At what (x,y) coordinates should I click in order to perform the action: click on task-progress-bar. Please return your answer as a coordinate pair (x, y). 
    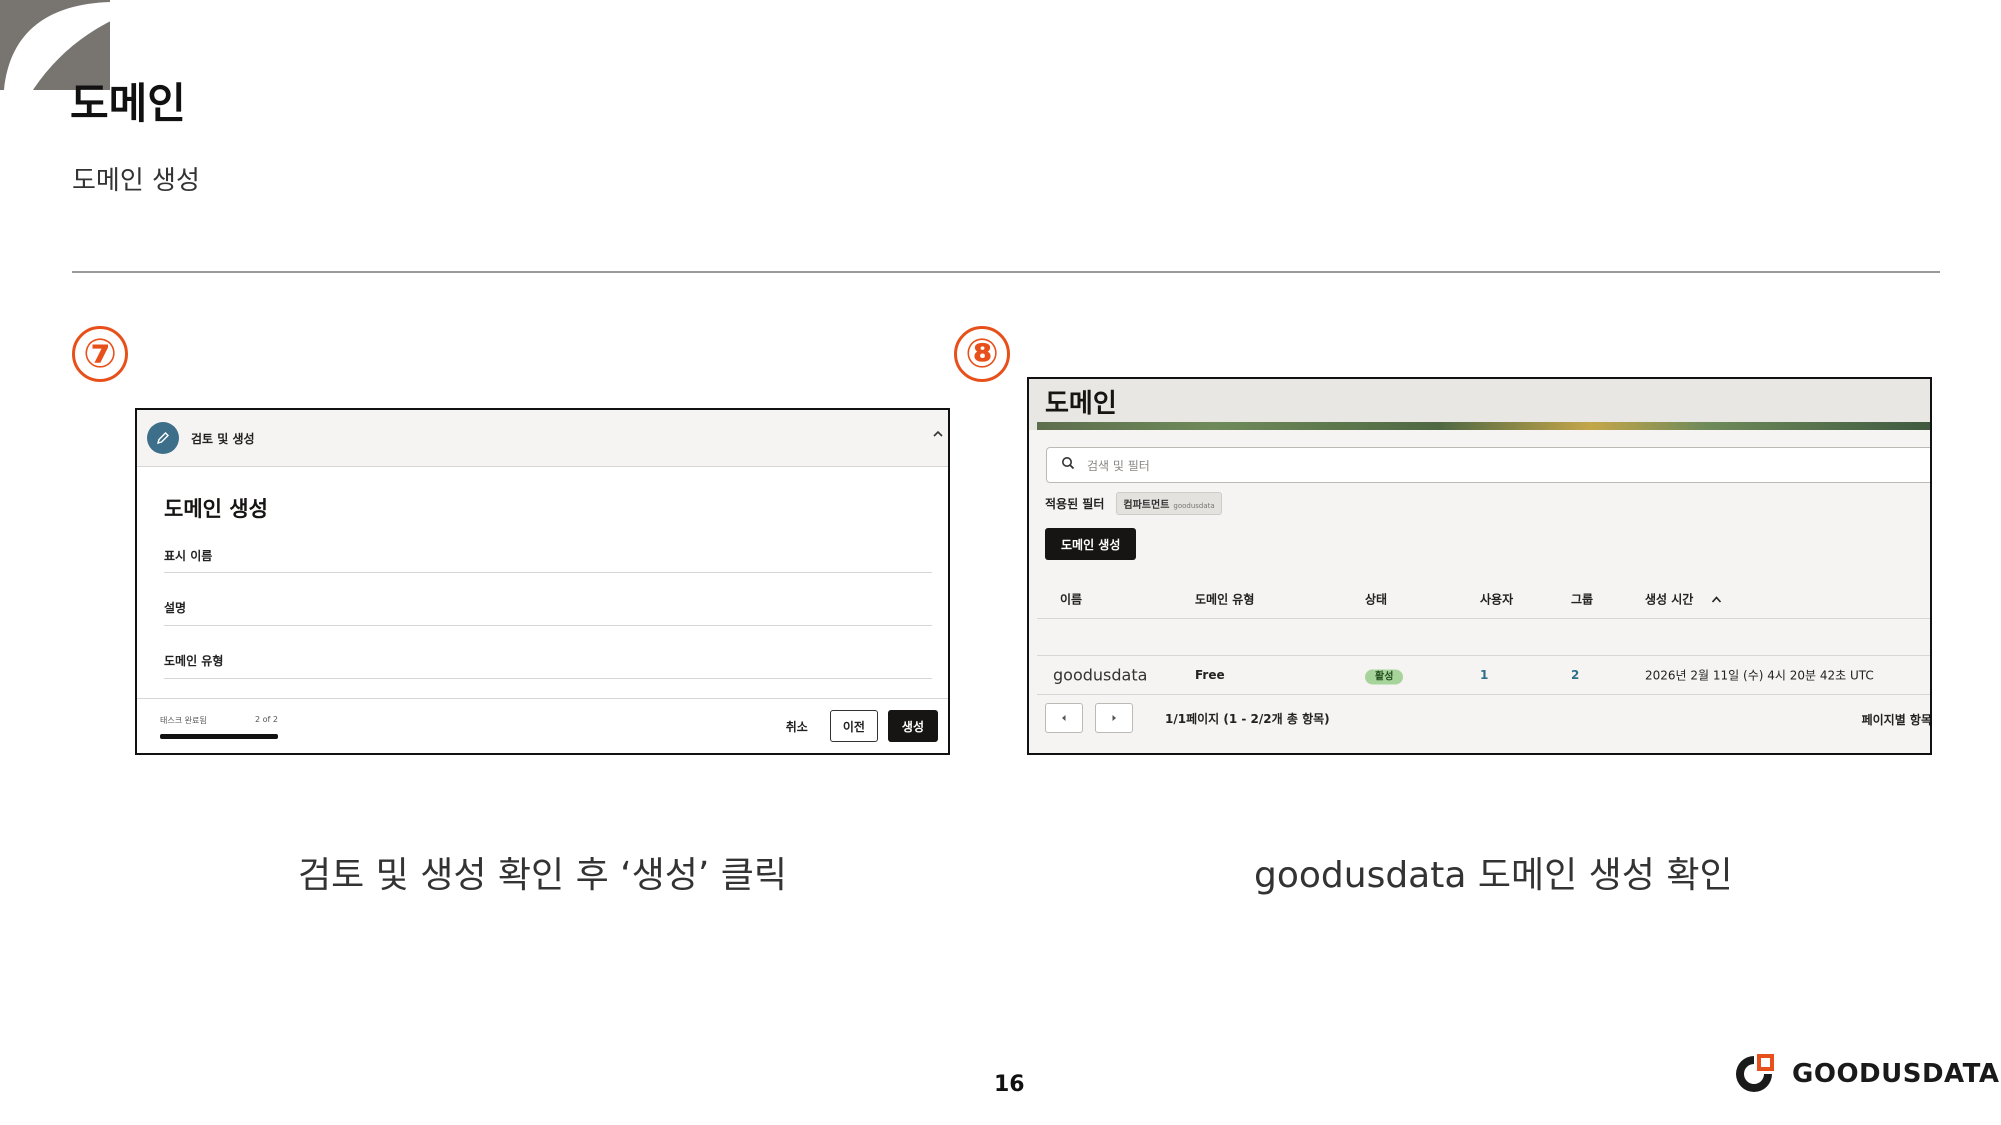
    Looking at the image, I should click on (219, 736).